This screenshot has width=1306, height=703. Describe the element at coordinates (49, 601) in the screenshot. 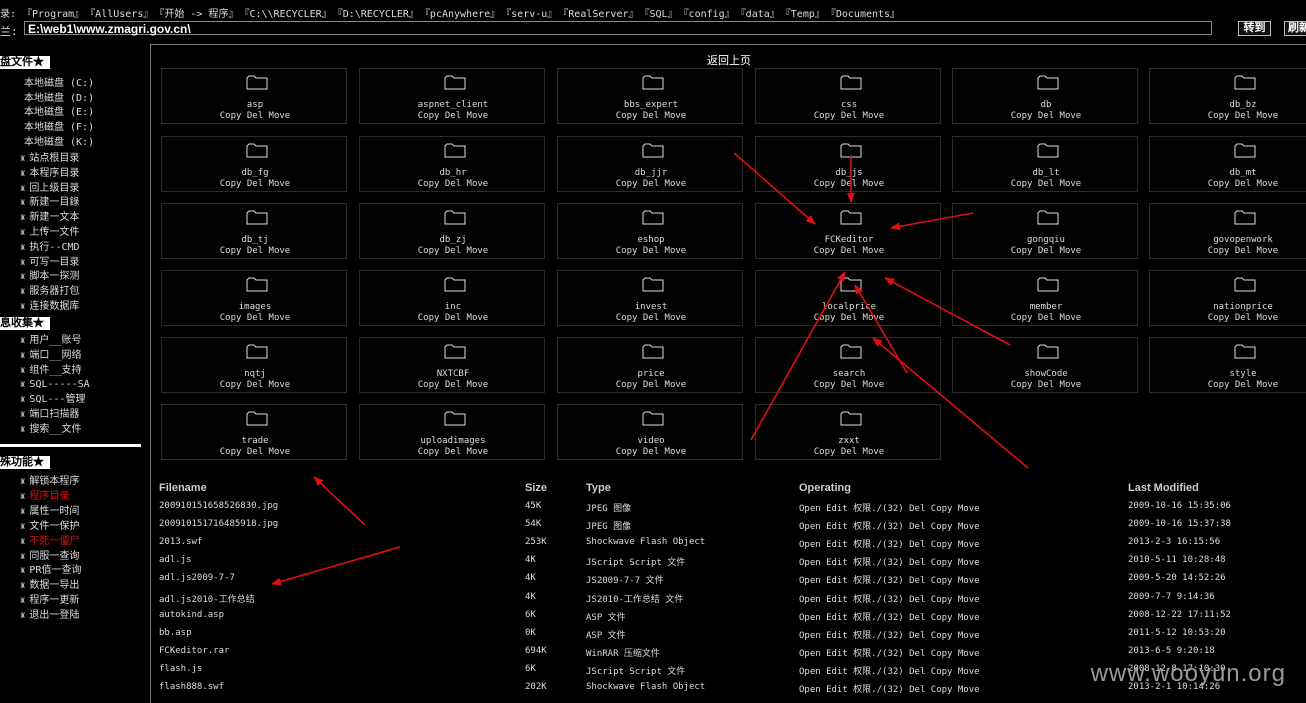

I see `sidebar-special-item: ♜ 程序一更新` at that location.